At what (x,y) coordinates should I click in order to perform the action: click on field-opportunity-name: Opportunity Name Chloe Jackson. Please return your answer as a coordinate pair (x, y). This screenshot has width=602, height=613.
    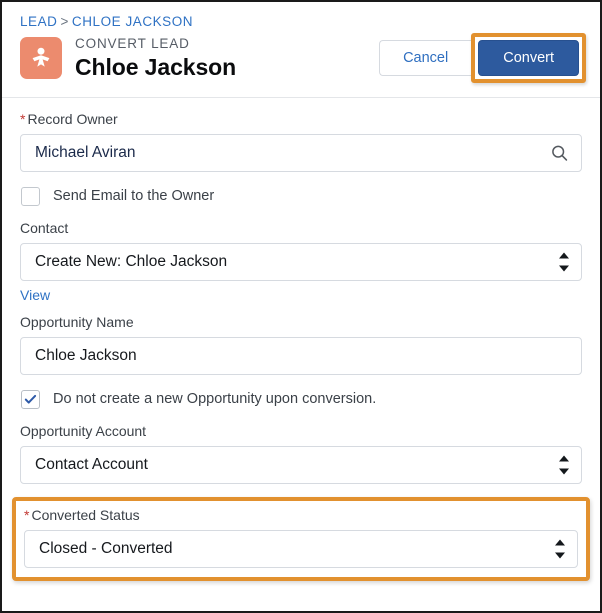
    Looking at the image, I should click on (301, 344).